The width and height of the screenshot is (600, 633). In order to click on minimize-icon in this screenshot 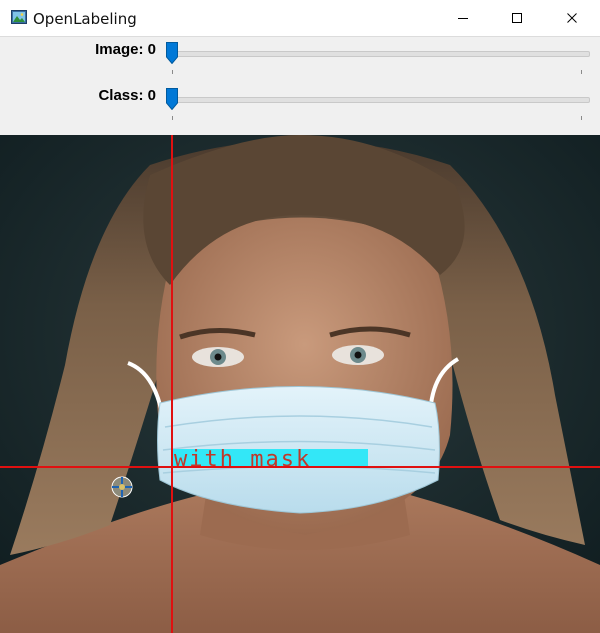, I will do `click(463, 18)`.